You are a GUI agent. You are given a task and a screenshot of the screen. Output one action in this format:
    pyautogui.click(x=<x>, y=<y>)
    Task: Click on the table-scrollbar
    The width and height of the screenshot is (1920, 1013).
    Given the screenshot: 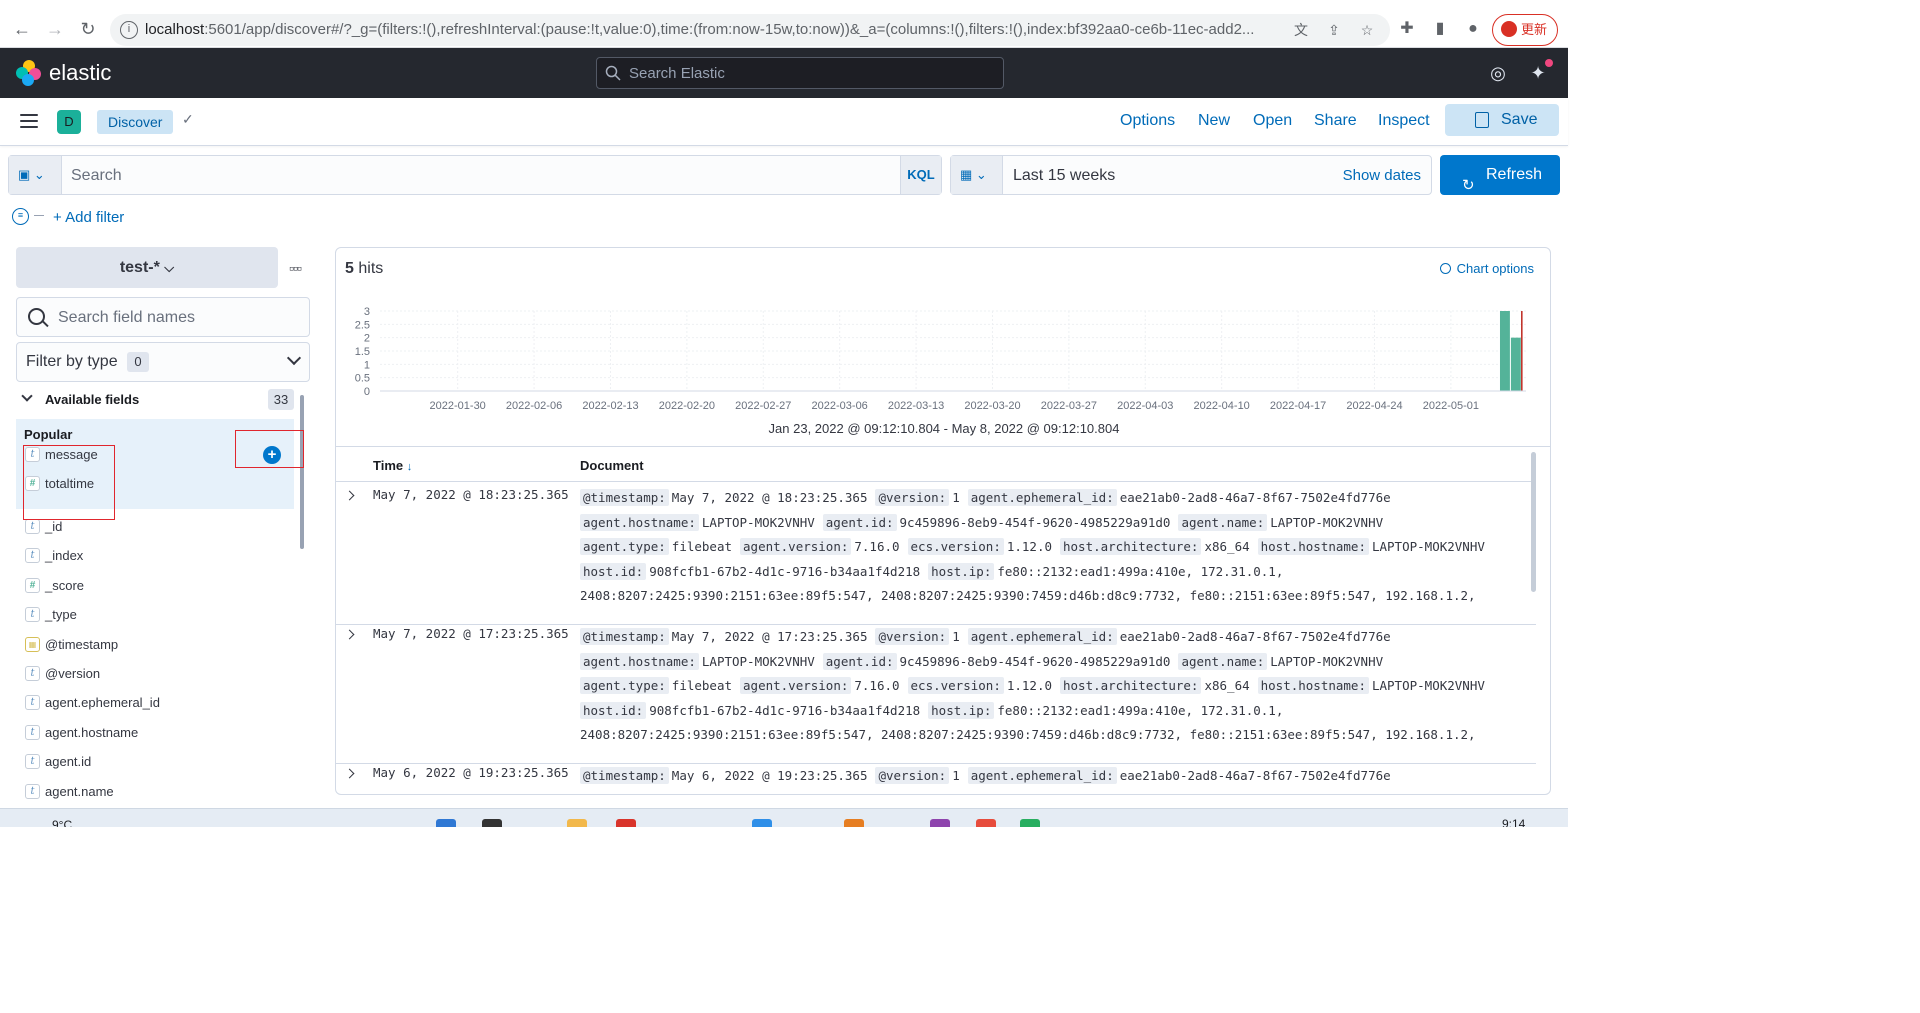 What is the action you would take?
    pyautogui.click(x=1533, y=522)
    